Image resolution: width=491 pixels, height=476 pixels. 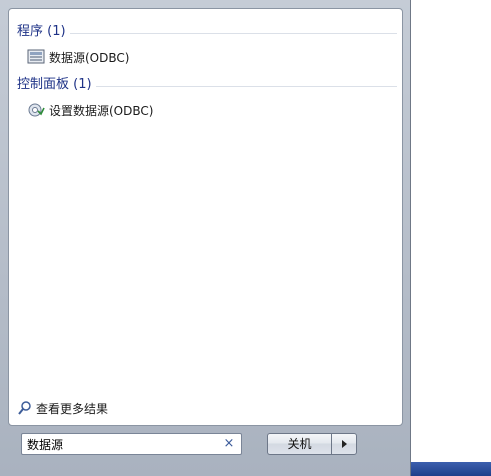 I want to click on taskbar, so click(x=451, y=469).